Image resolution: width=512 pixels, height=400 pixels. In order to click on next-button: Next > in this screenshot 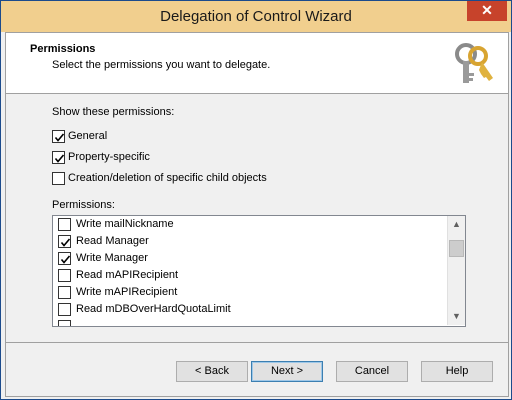, I will do `click(287, 371)`.